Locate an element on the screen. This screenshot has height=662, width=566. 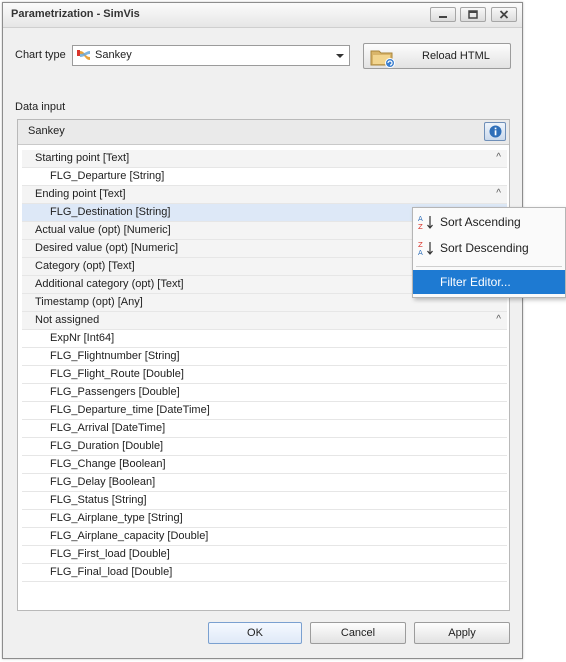
group-label: Timestamp (opt) [Any] is located at coordinates (89, 302).